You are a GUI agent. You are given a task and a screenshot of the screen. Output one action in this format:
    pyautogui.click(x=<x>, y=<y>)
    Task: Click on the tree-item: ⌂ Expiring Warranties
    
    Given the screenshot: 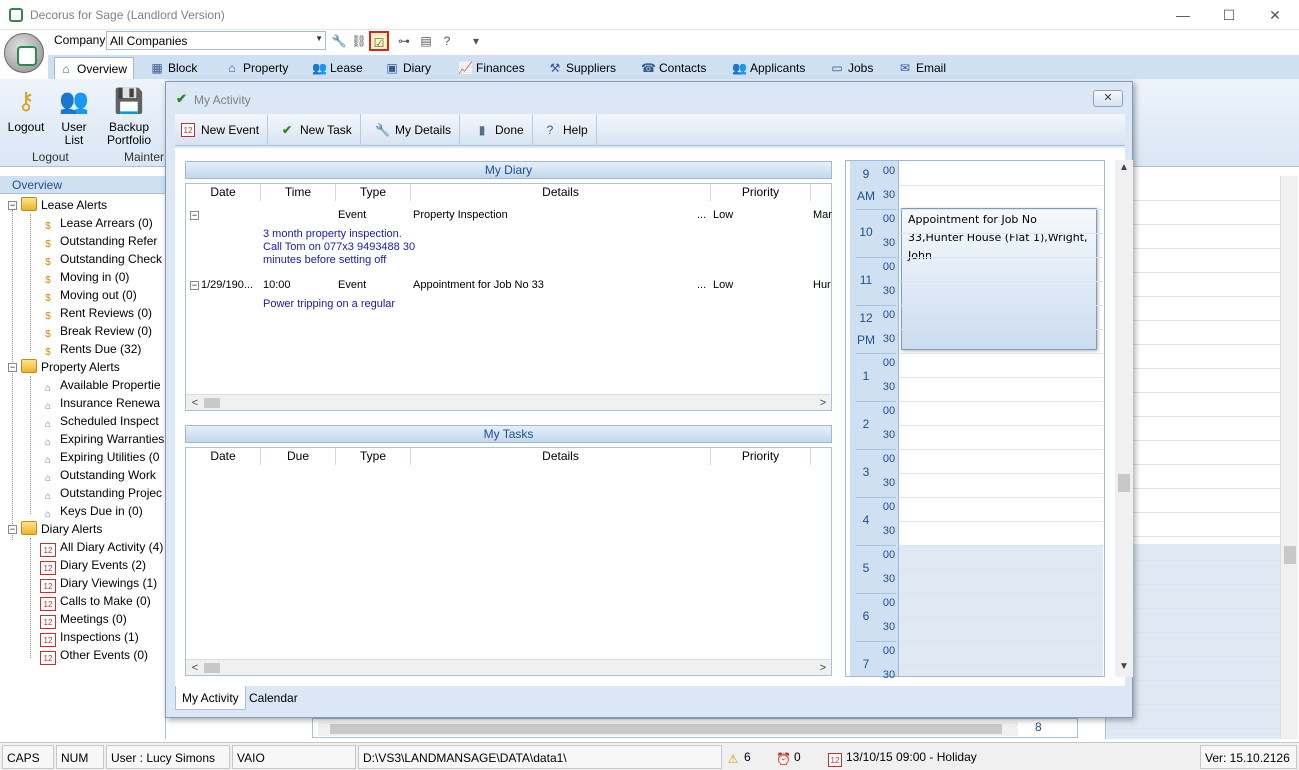 What is the action you would take?
    pyautogui.click(x=102, y=439)
    